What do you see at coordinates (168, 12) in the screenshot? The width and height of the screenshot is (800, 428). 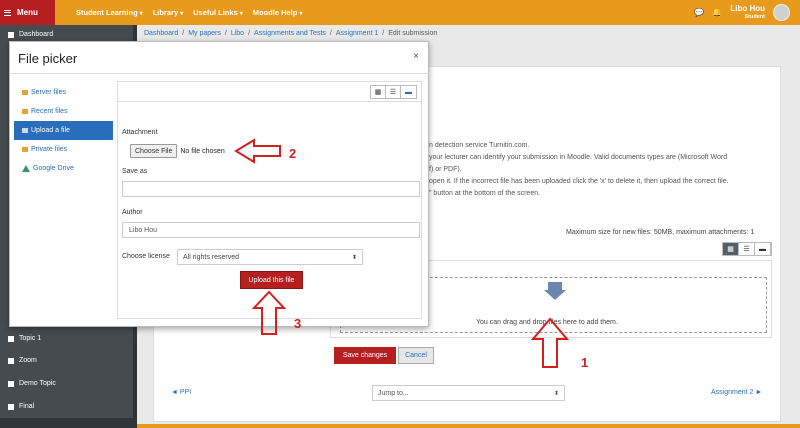 I see `nav-library: Library ▾` at bounding box center [168, 12].